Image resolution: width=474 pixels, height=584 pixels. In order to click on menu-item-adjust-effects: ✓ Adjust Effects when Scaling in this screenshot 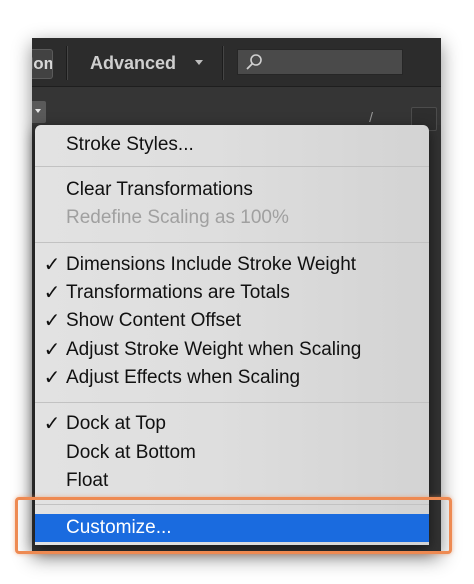, I will do `click(232, 378)`.